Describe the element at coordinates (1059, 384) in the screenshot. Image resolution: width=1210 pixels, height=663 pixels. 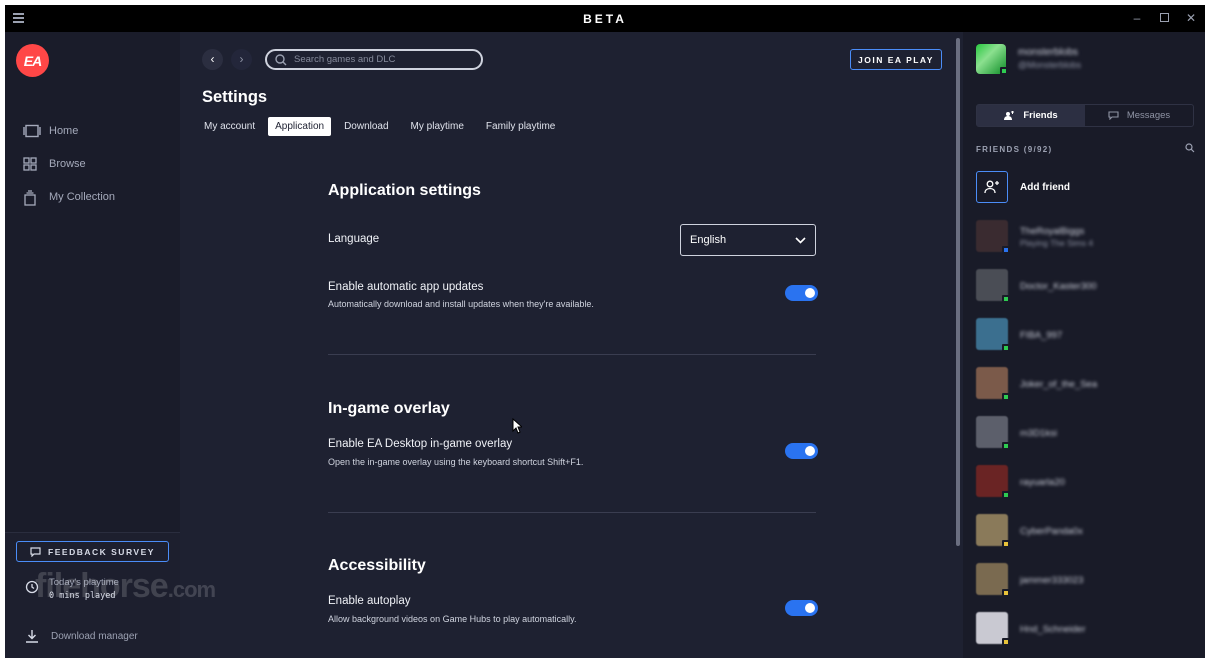
I see `friend-name: Joker_of_the_Sea` at that location.